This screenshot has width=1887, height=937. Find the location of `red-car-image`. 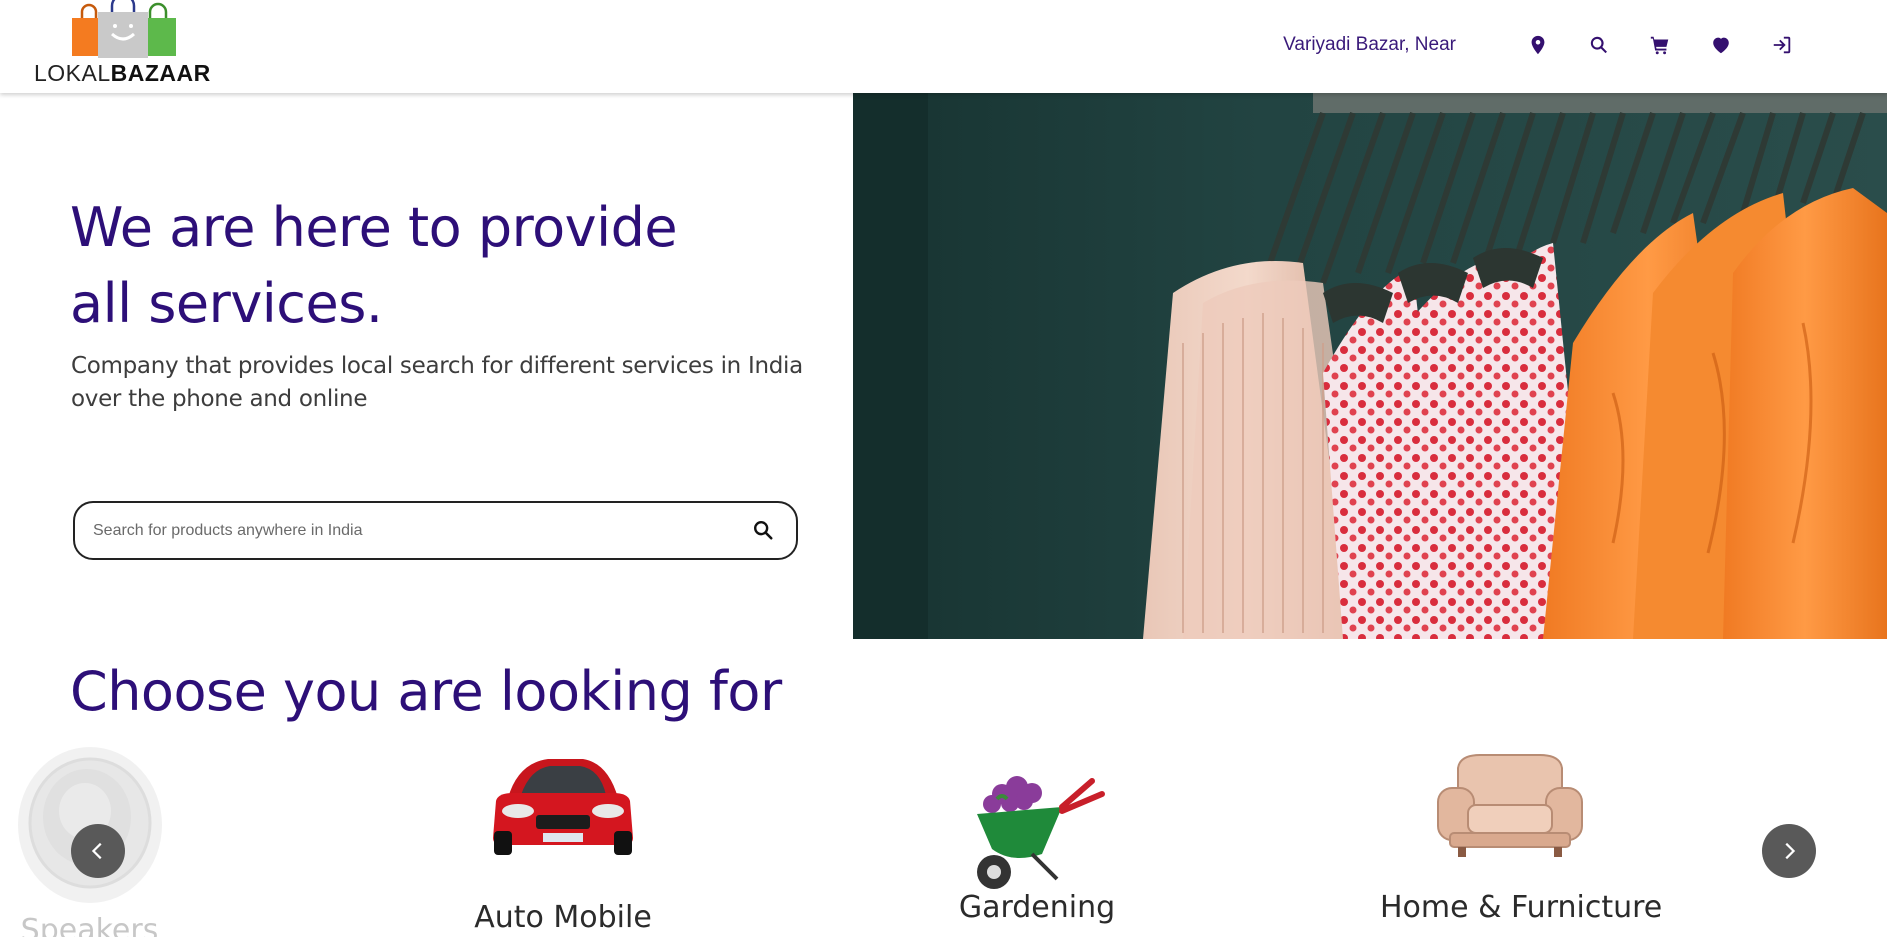

red-car-image is located at coordinates (563, 807).